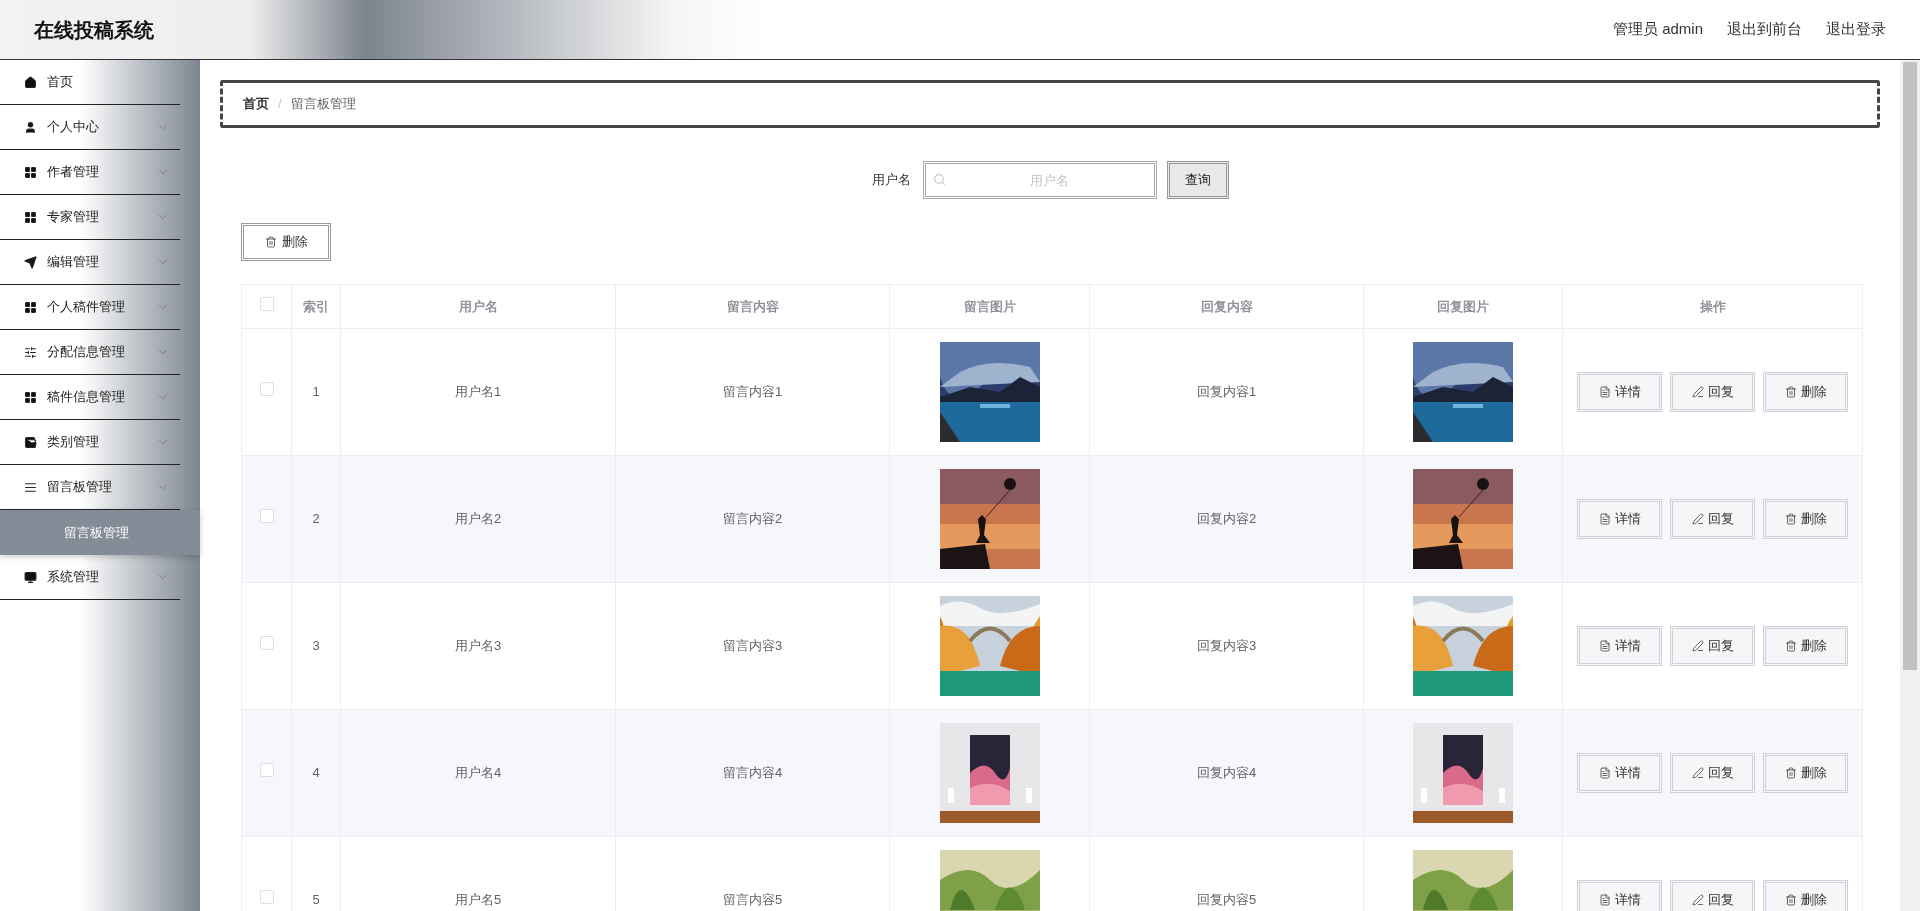 The width and height of the screenshot is (1920, 911). I want to click on sidebar-item: 编辑管理, so click(90, 262).